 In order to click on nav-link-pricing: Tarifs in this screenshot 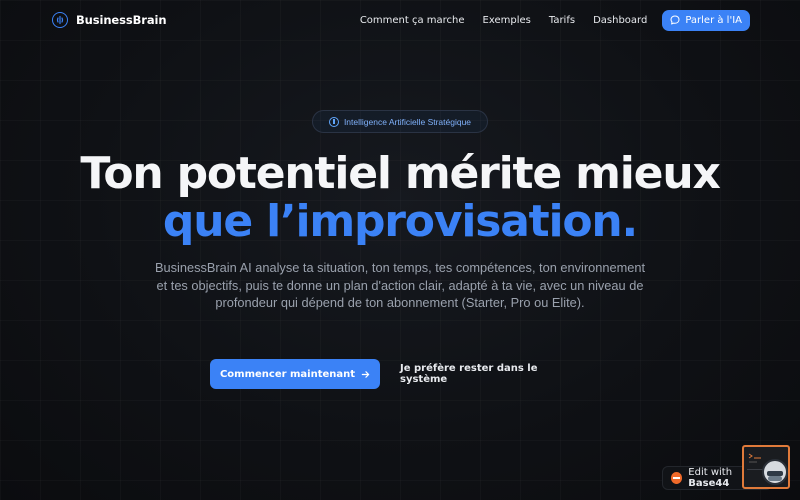, I will do `click(562, 20)`.